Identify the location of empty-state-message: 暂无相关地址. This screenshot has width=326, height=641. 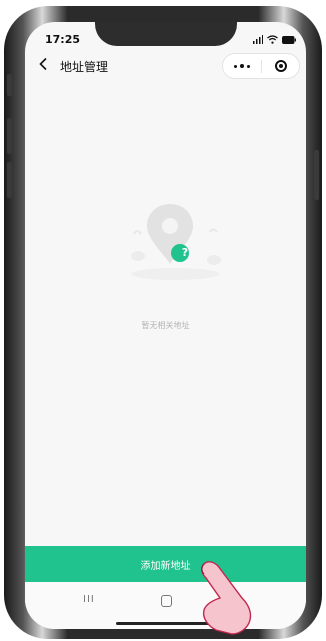
(165, 325).